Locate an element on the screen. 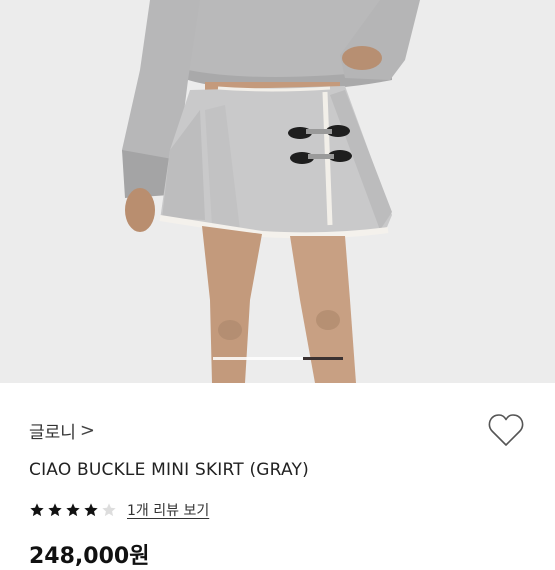 This screenshot has width=555, height=570. brand-name: 글로니 is located at coordinates (52, 433).